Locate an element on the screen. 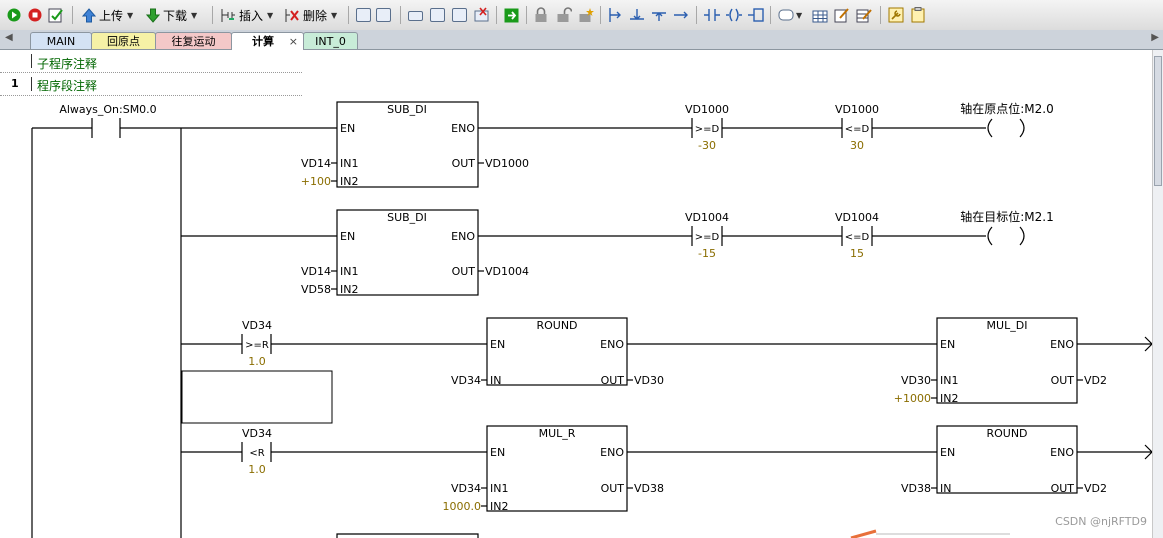  tab-reciprocating: 往复运动 is located at coordinates (193, 40).